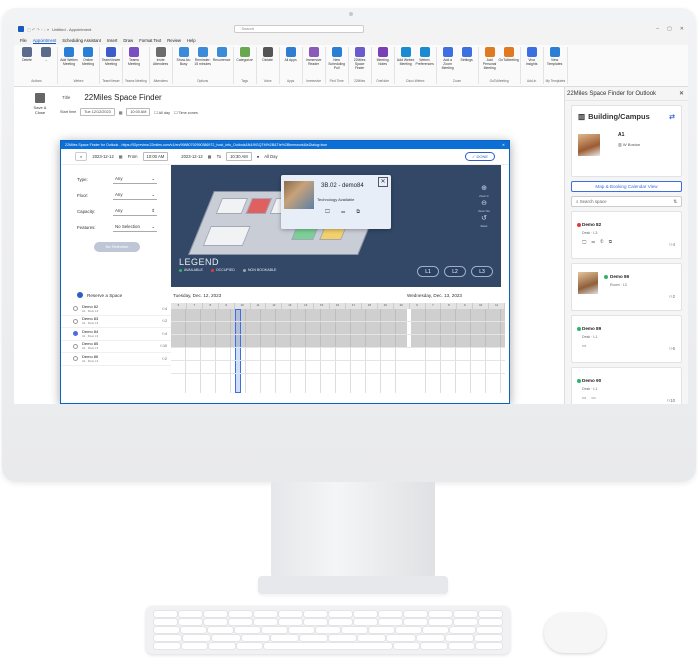  Describe the element at coordinates (482, 271) in the screenshot. I see `level-l3-button: L3` at that location.